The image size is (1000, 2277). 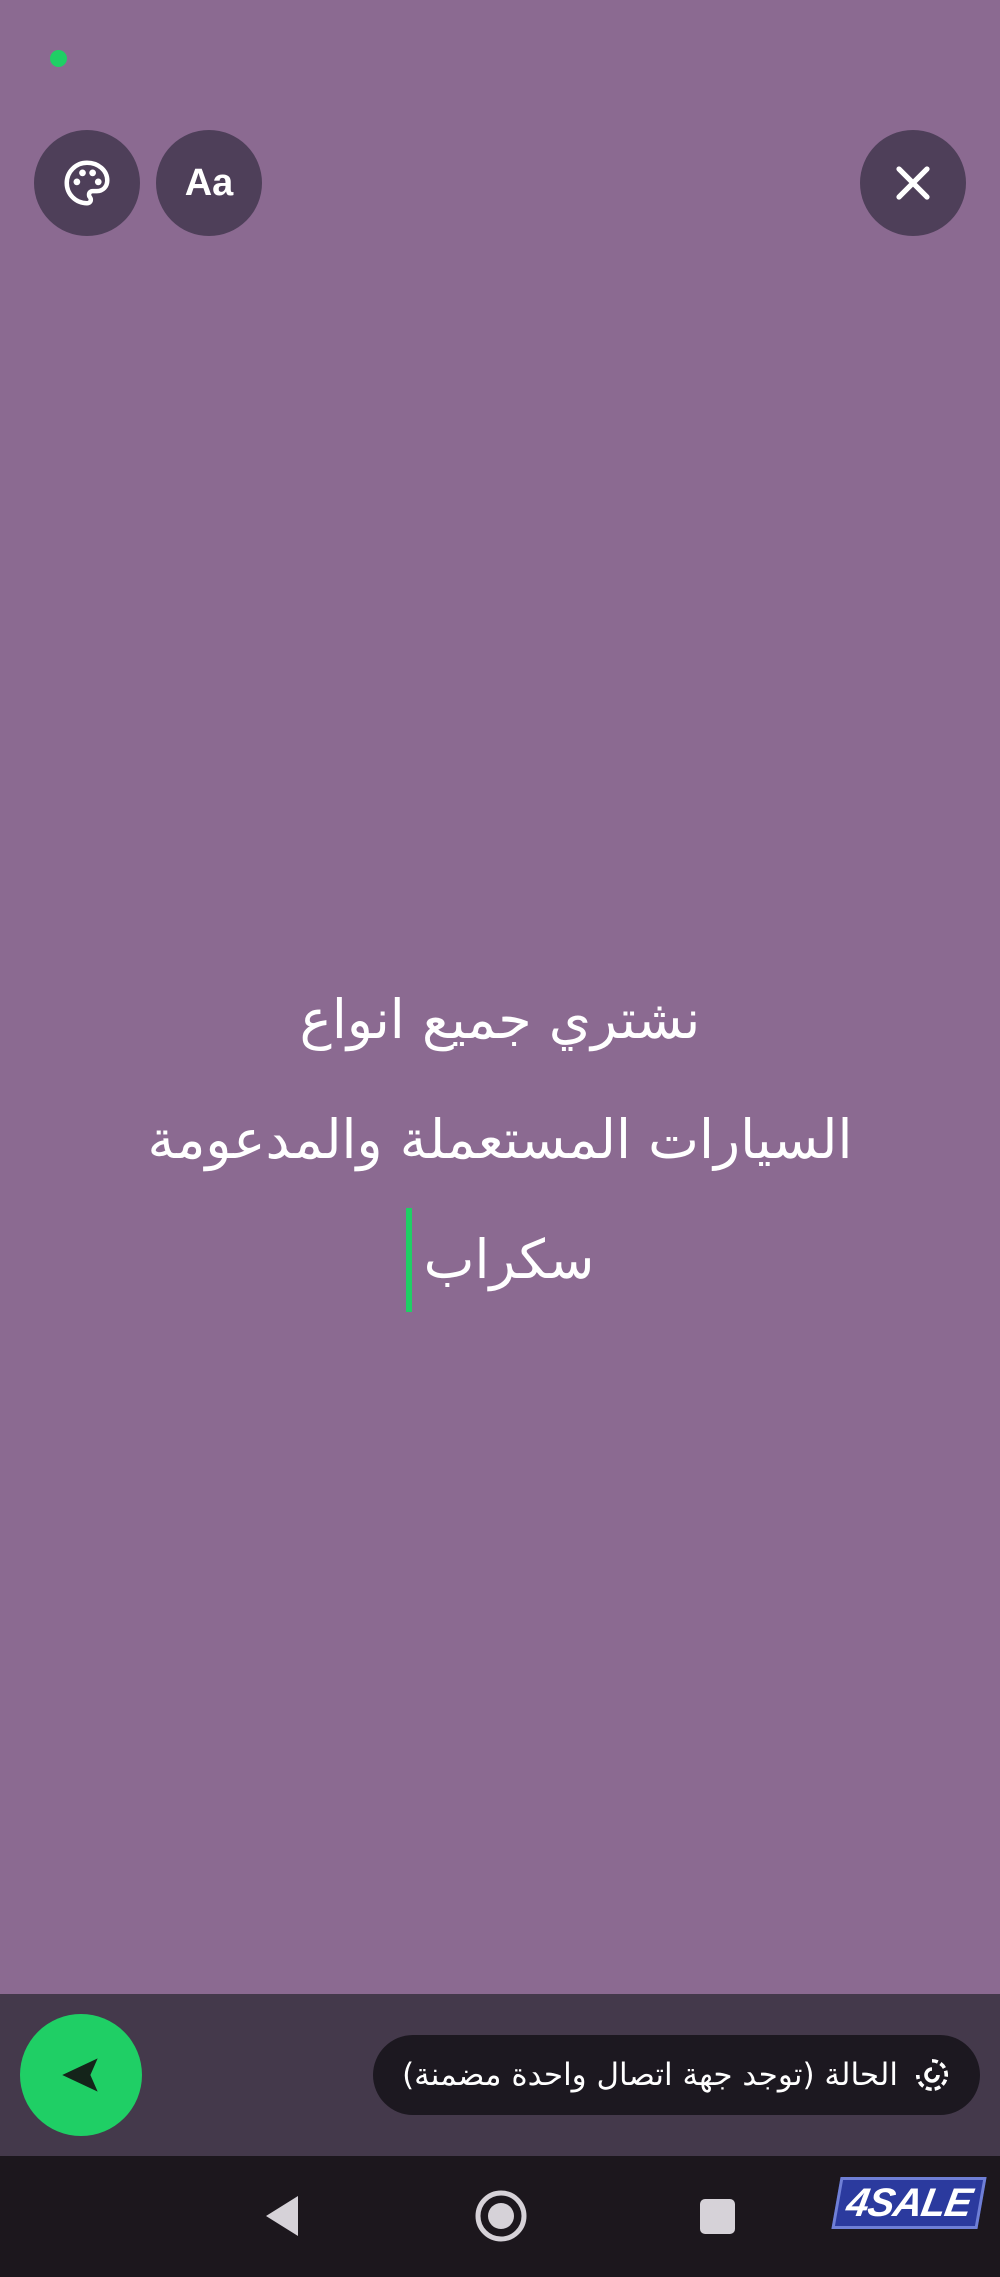 What do you see at coordinates (509, 1259) in the screenshot?
I see `compose-line-3: سكراب` at bounding box center [509, 1259].